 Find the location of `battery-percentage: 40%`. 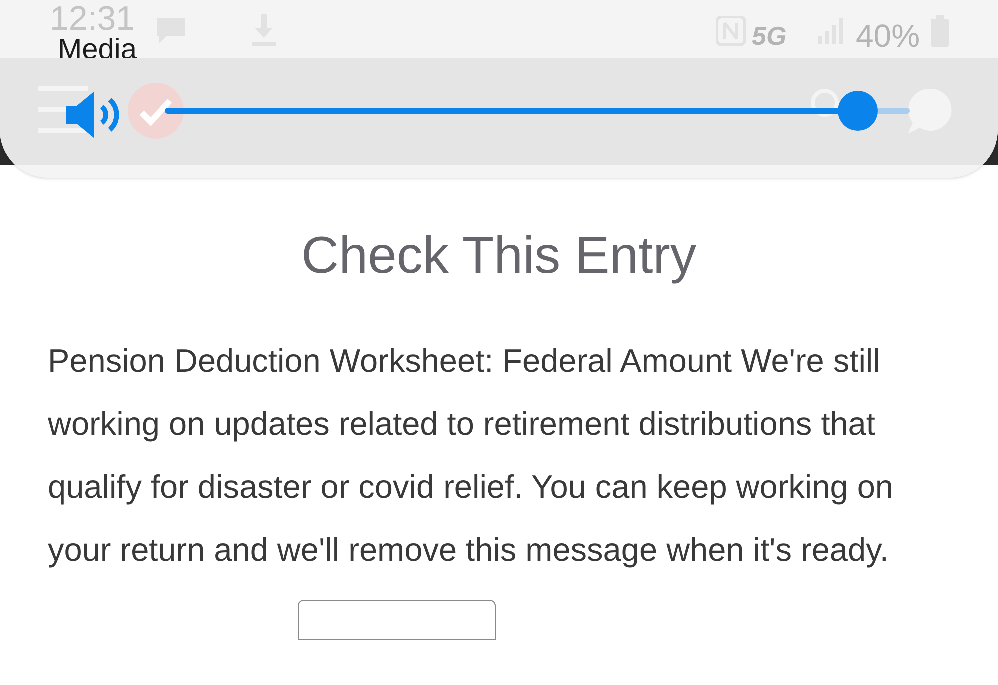

battery-percentage: 40% is located at coordinates (888, 36).